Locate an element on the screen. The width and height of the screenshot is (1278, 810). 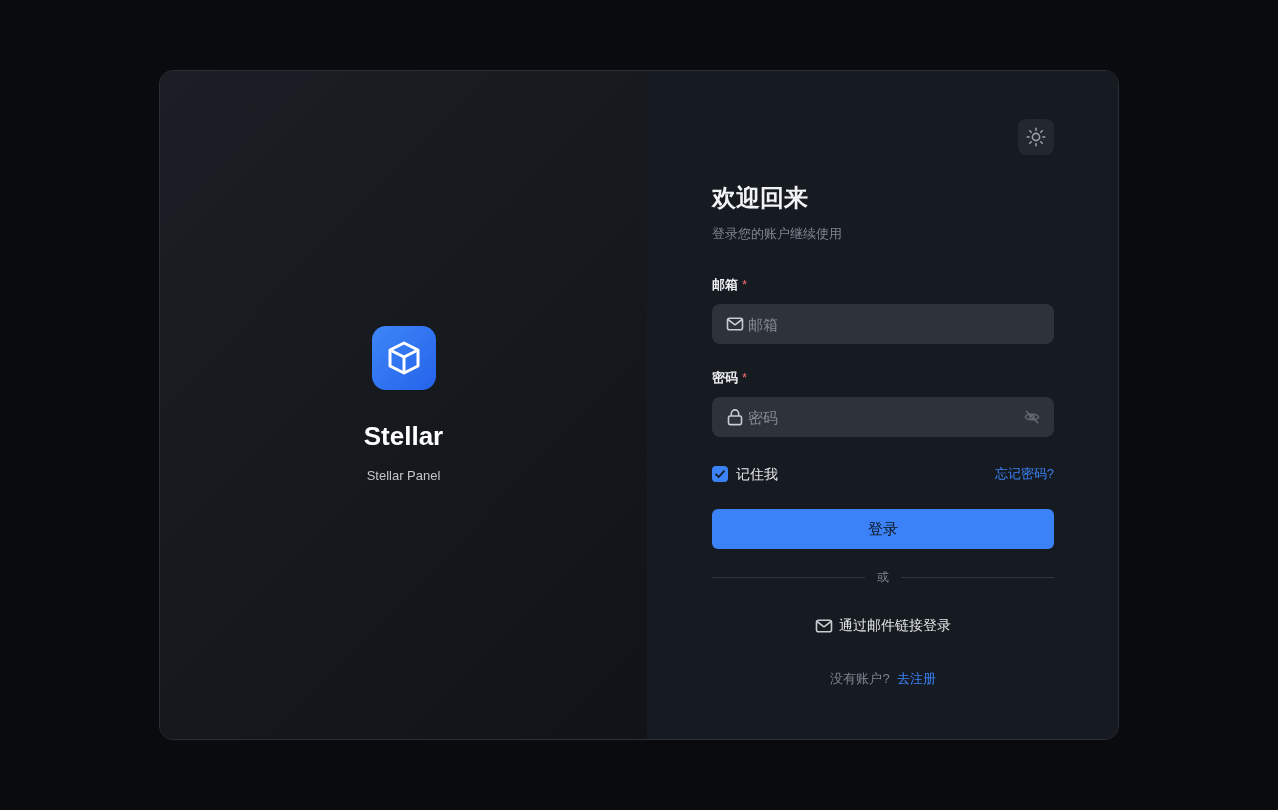
theme-toggle-button is located at coordinates (1036, 137).